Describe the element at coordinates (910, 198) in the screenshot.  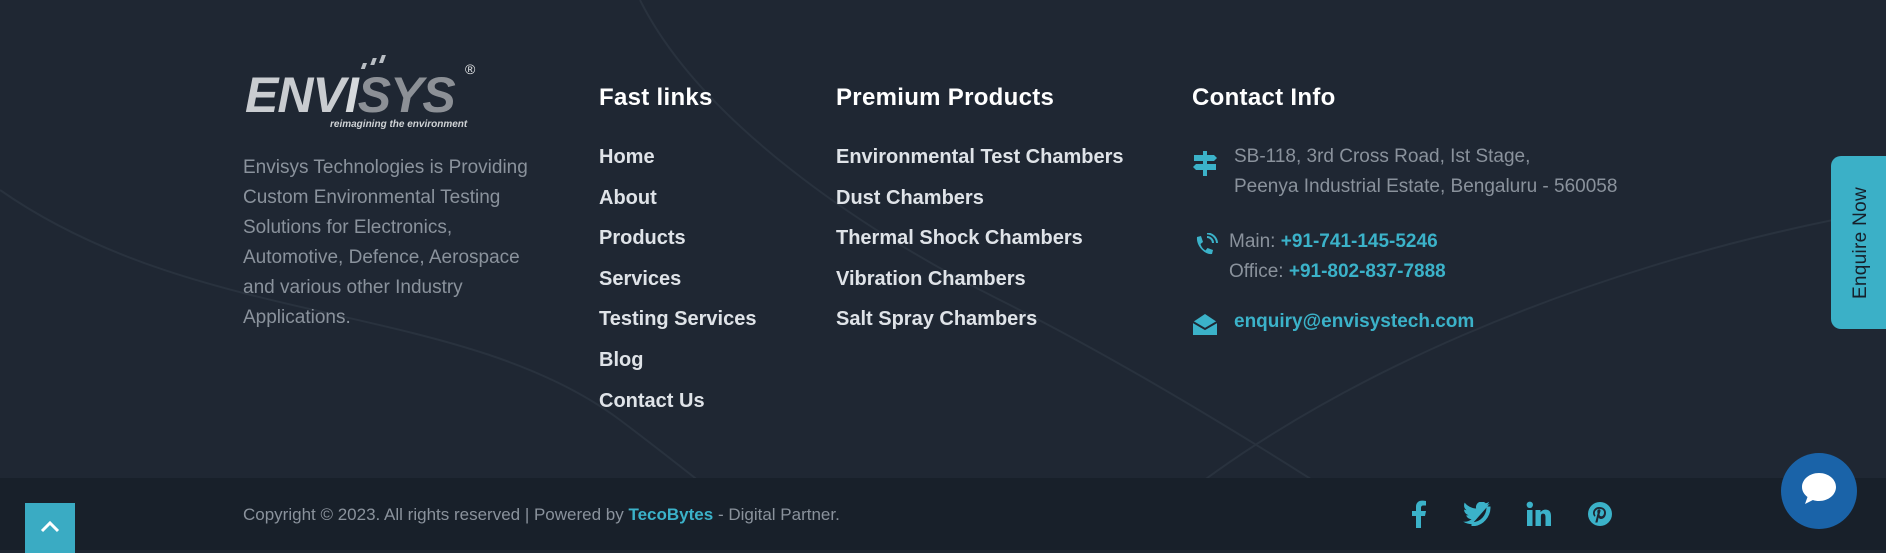
I see `product-link-dust-chambers: Dust Chambers` at that location.